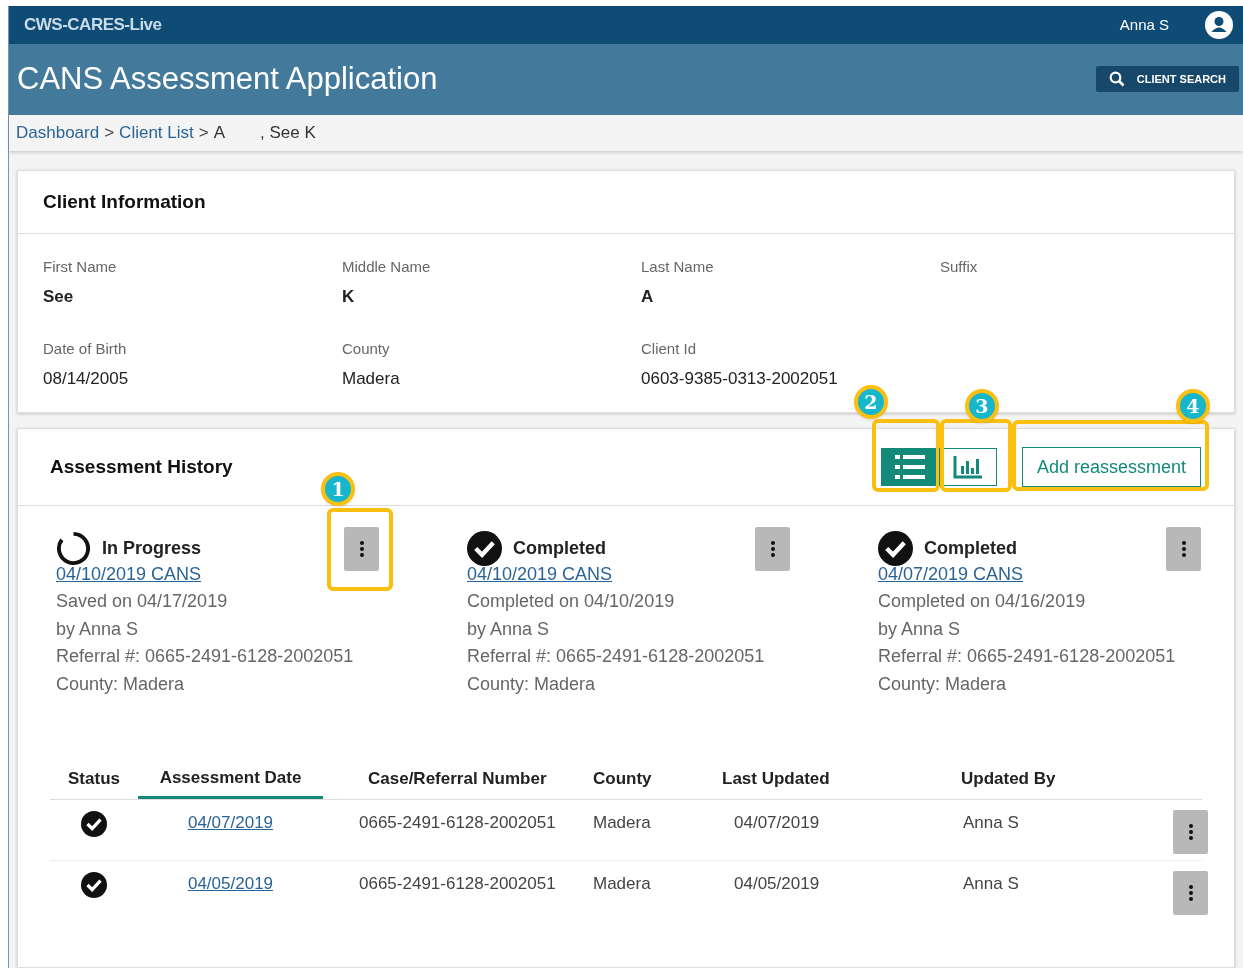 The width and height of the screenshot is (1243, 968). I want to click on bar-chart-icon, so click(967, 467).